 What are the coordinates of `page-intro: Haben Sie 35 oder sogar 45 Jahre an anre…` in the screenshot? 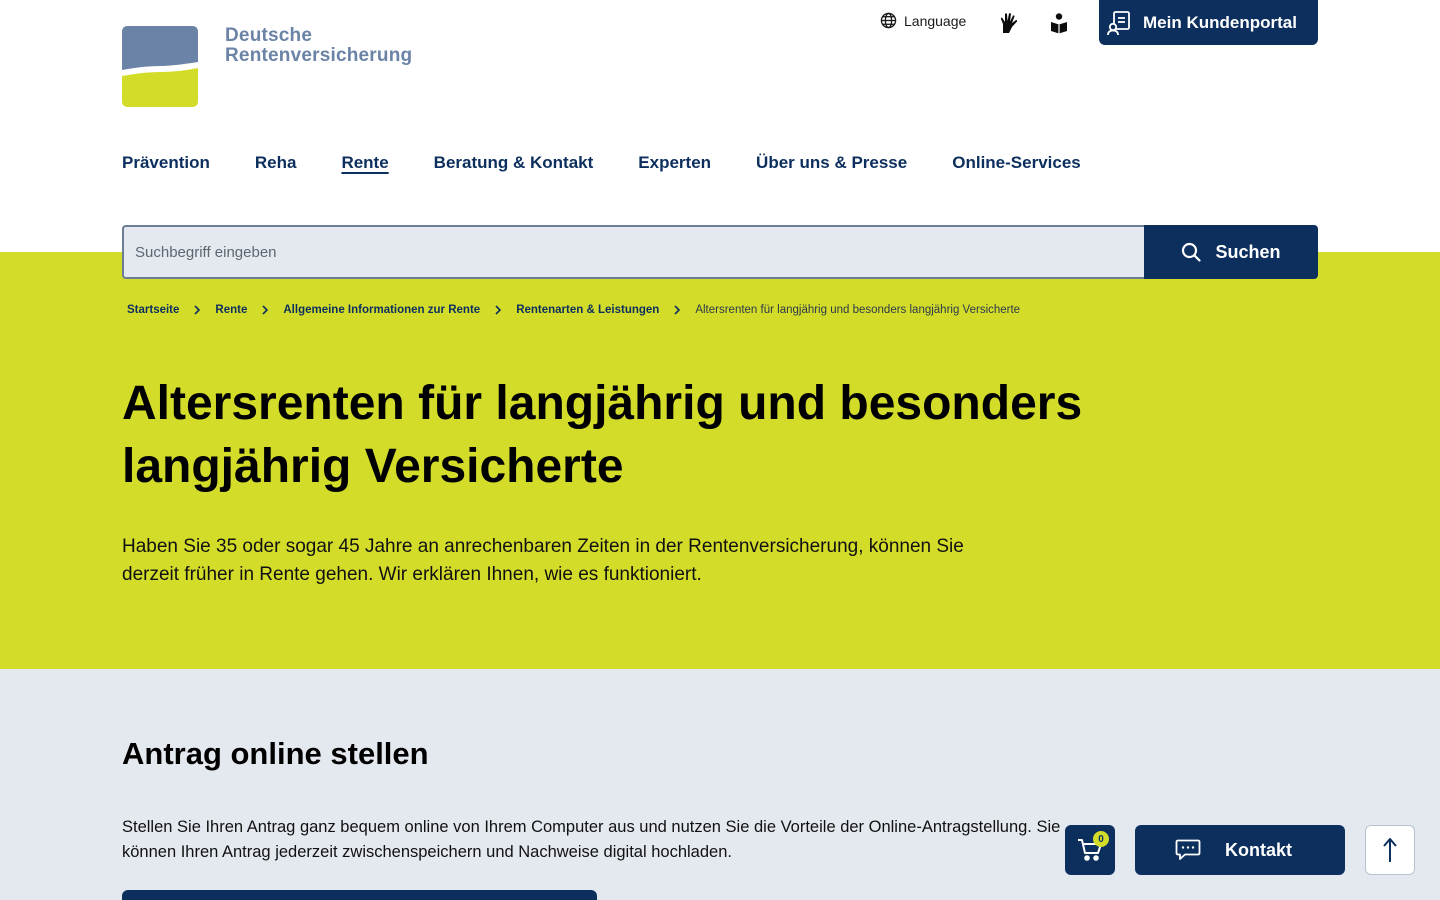 It's located at (543, 560).